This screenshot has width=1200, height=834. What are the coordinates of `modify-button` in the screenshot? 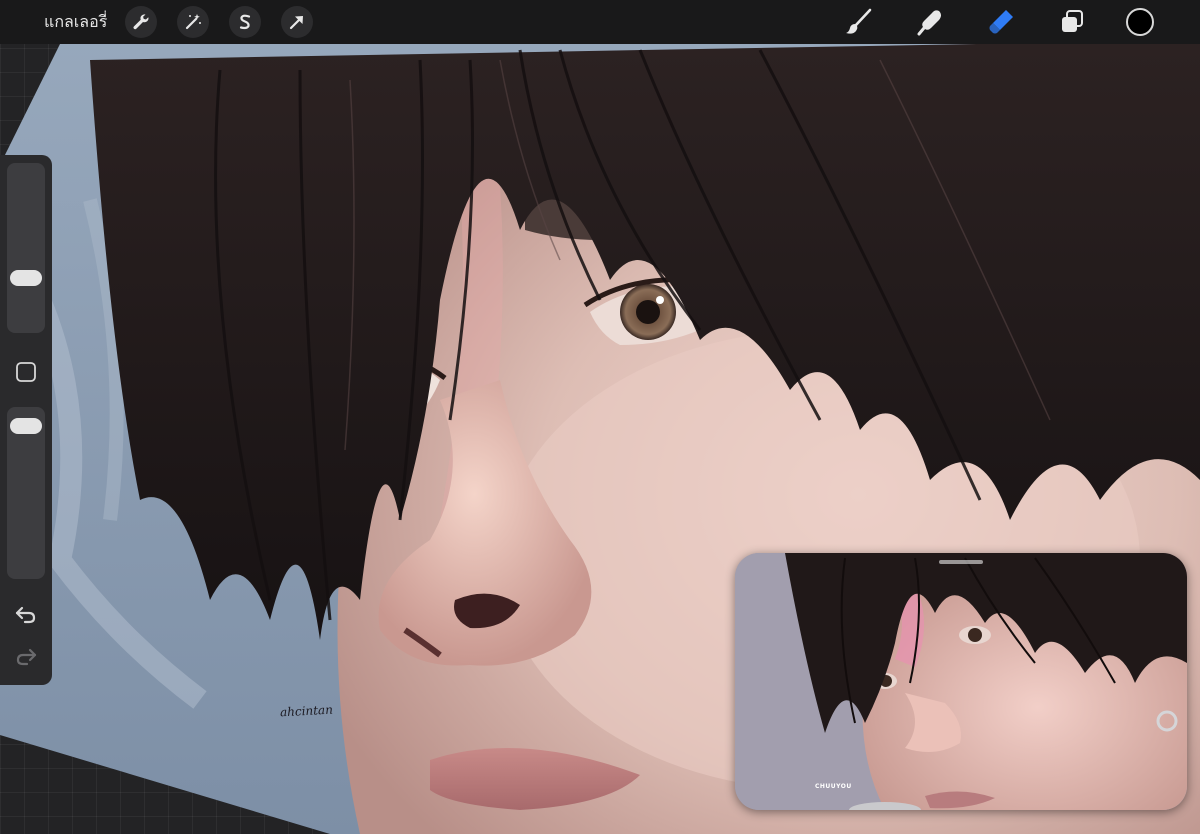 It's located at (26, 372).